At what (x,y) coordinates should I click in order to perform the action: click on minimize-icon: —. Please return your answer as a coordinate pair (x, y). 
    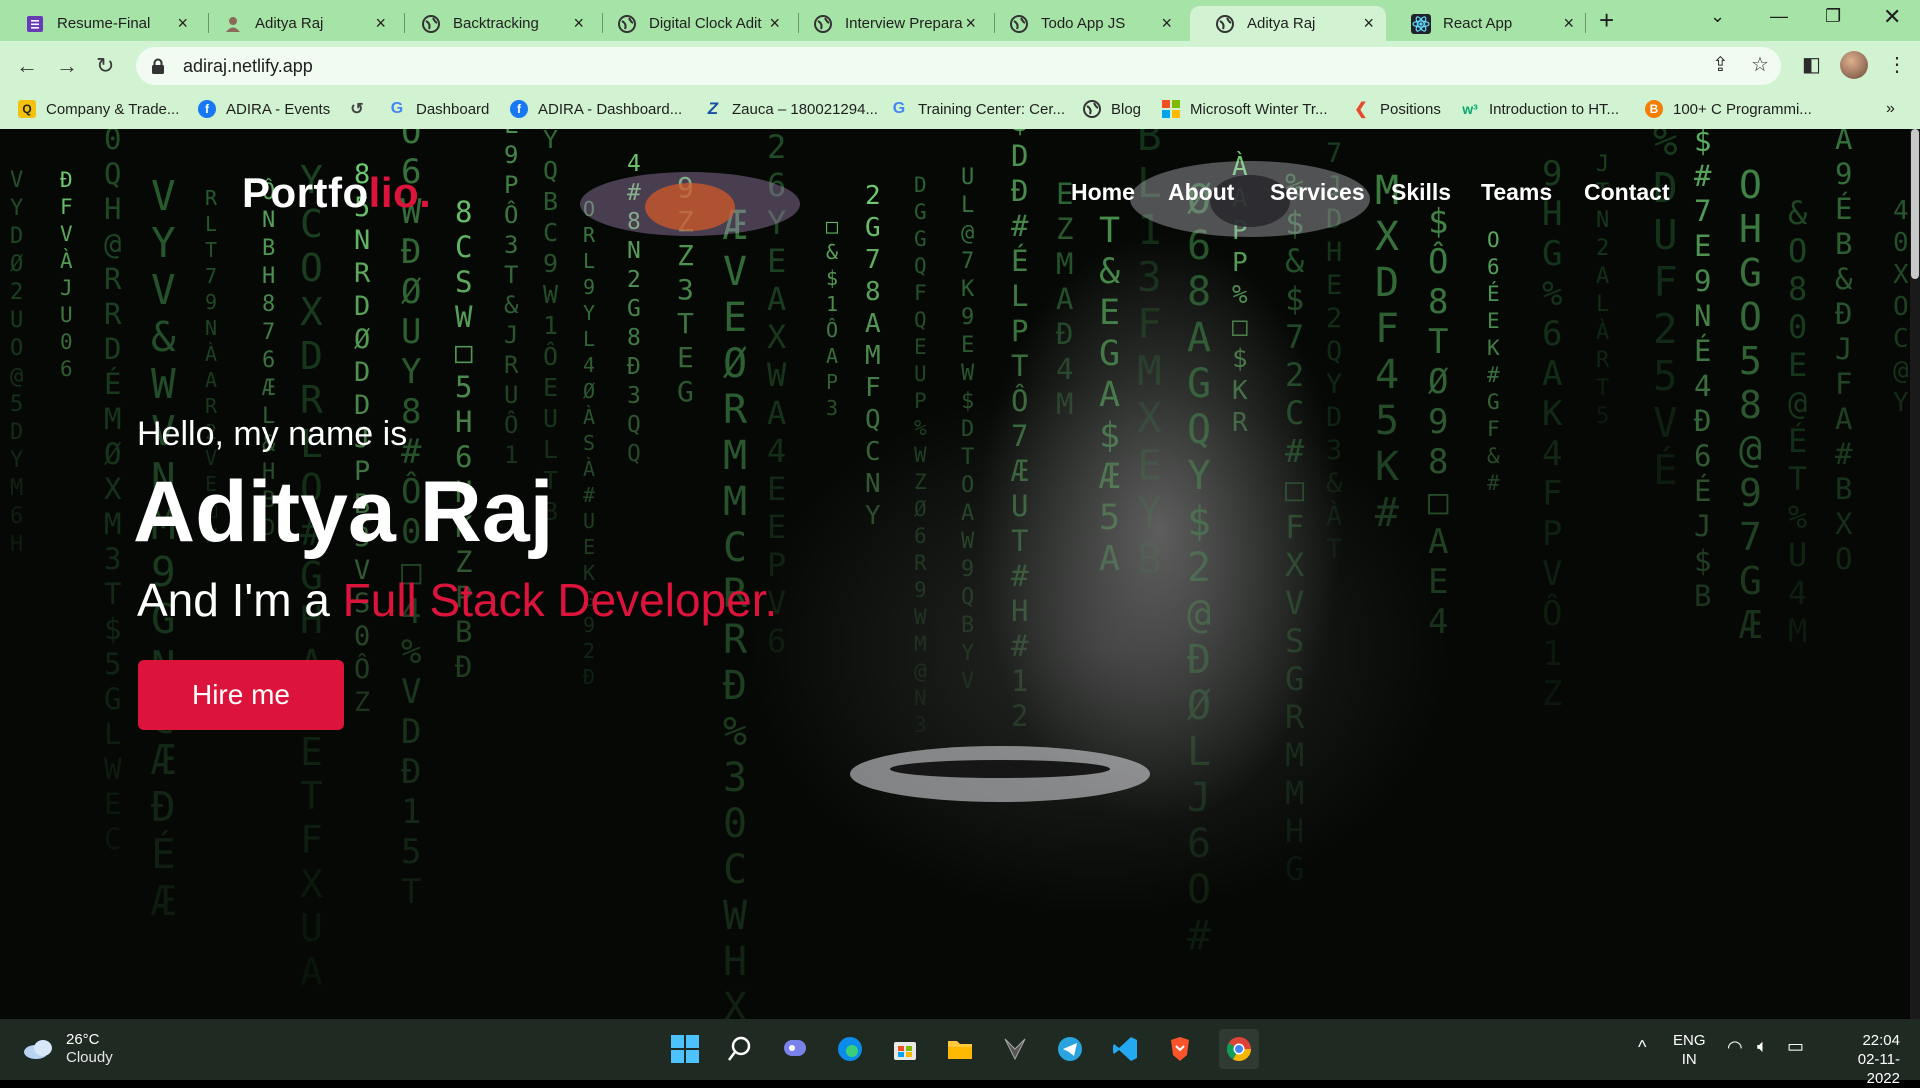
    Looking at the image, I should click on (1779, 16).